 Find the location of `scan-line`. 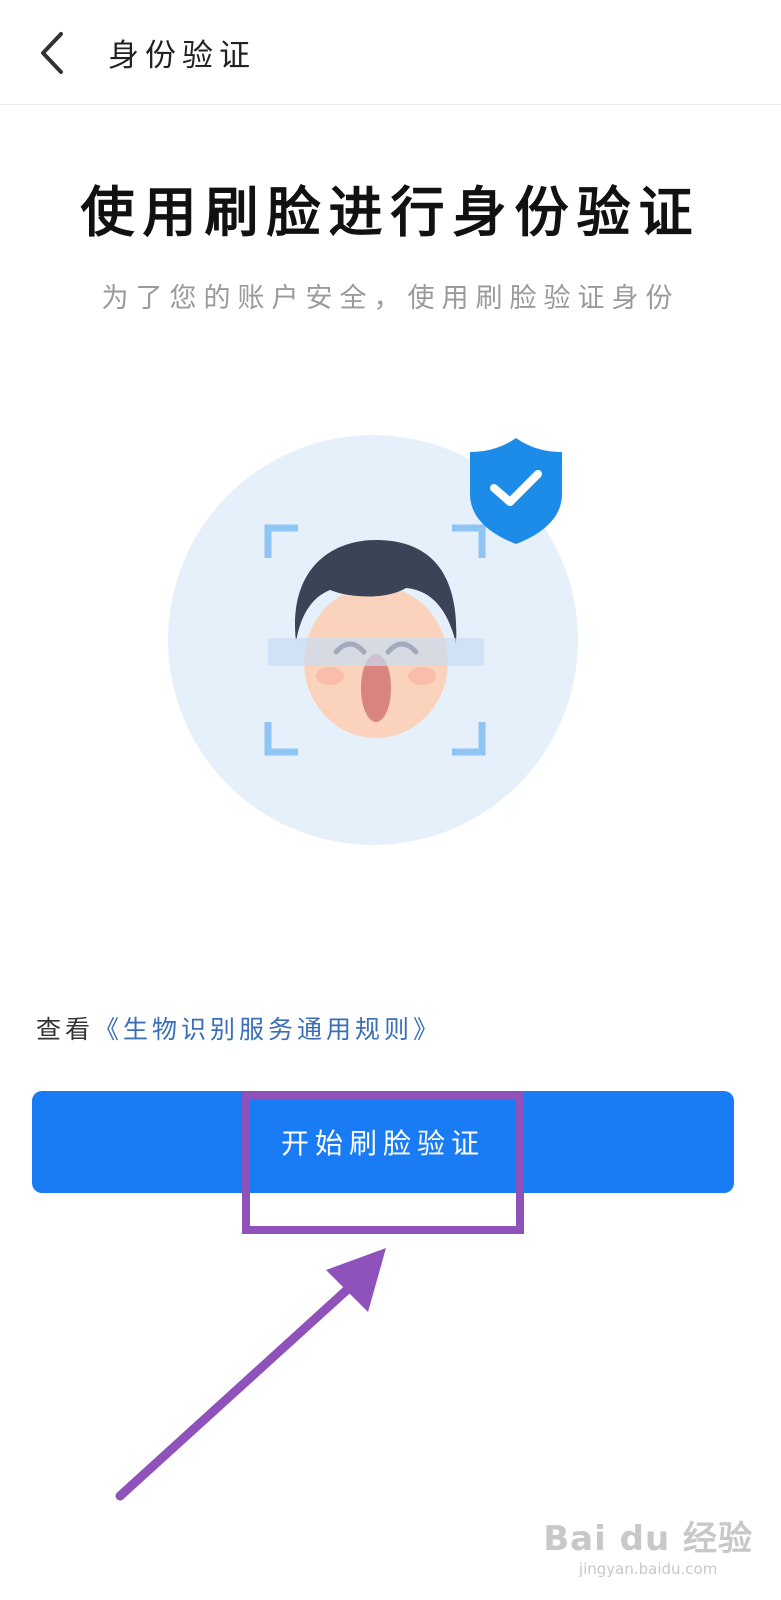

scan-line is located at coordinates (376, 652).